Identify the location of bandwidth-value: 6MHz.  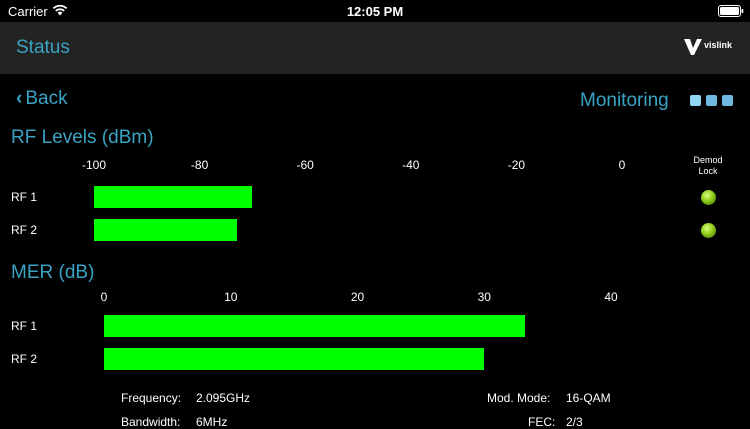
(212, 422).